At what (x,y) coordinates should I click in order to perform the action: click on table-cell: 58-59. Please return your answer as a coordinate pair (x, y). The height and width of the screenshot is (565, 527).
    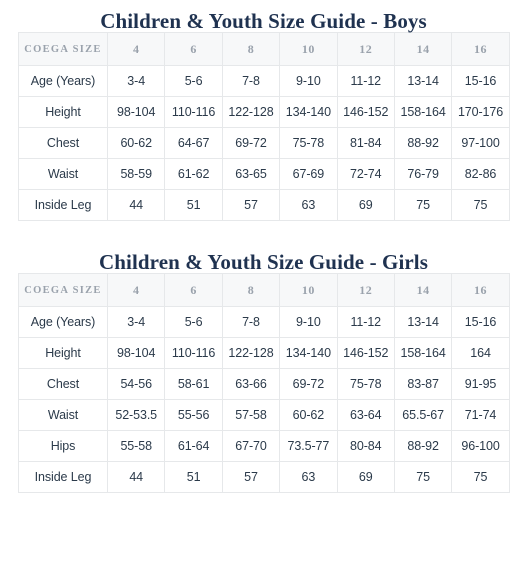
    Looking at the image, I should click on (136, 174).